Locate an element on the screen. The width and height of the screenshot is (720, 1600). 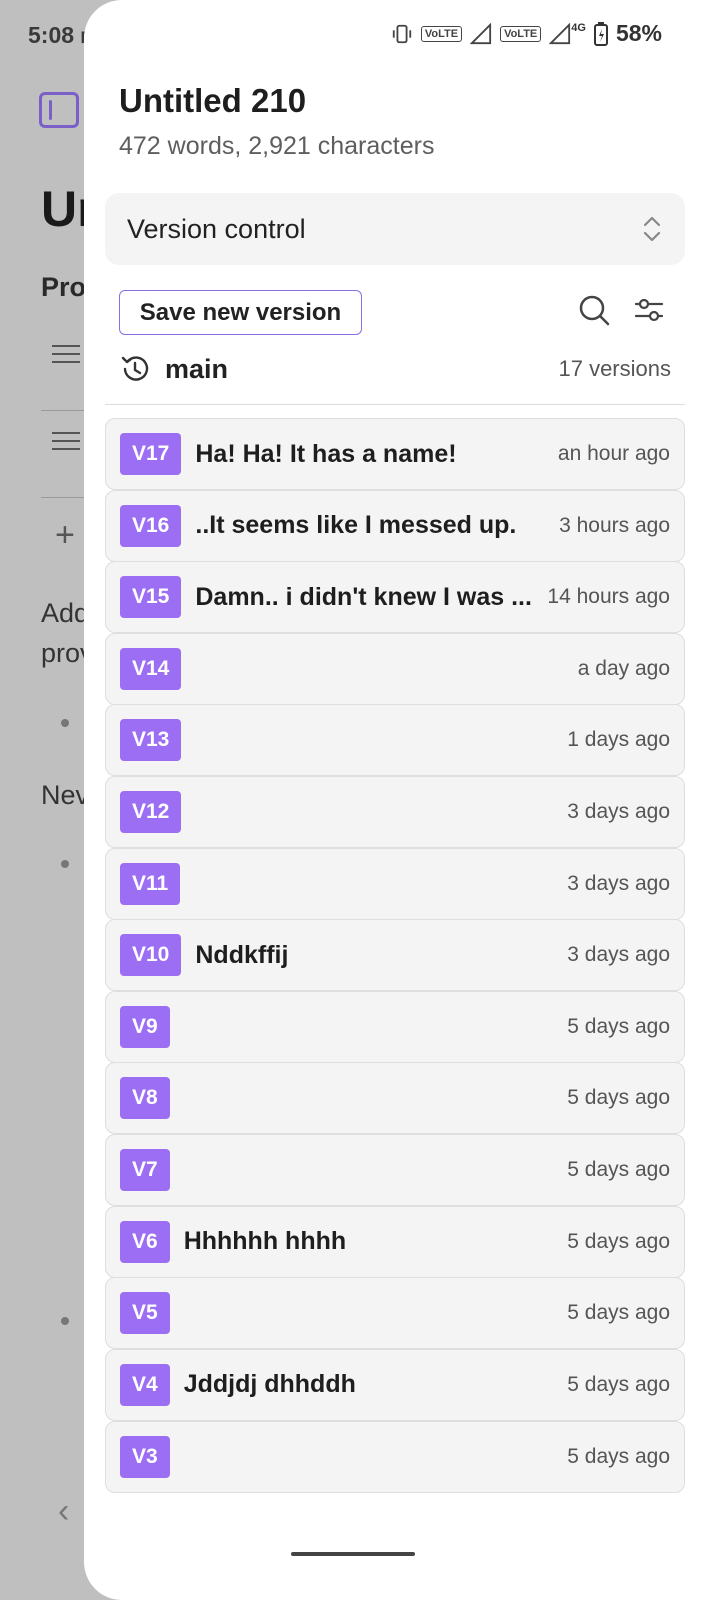
version-control-select: Version control is located at coordinates (395, 229).